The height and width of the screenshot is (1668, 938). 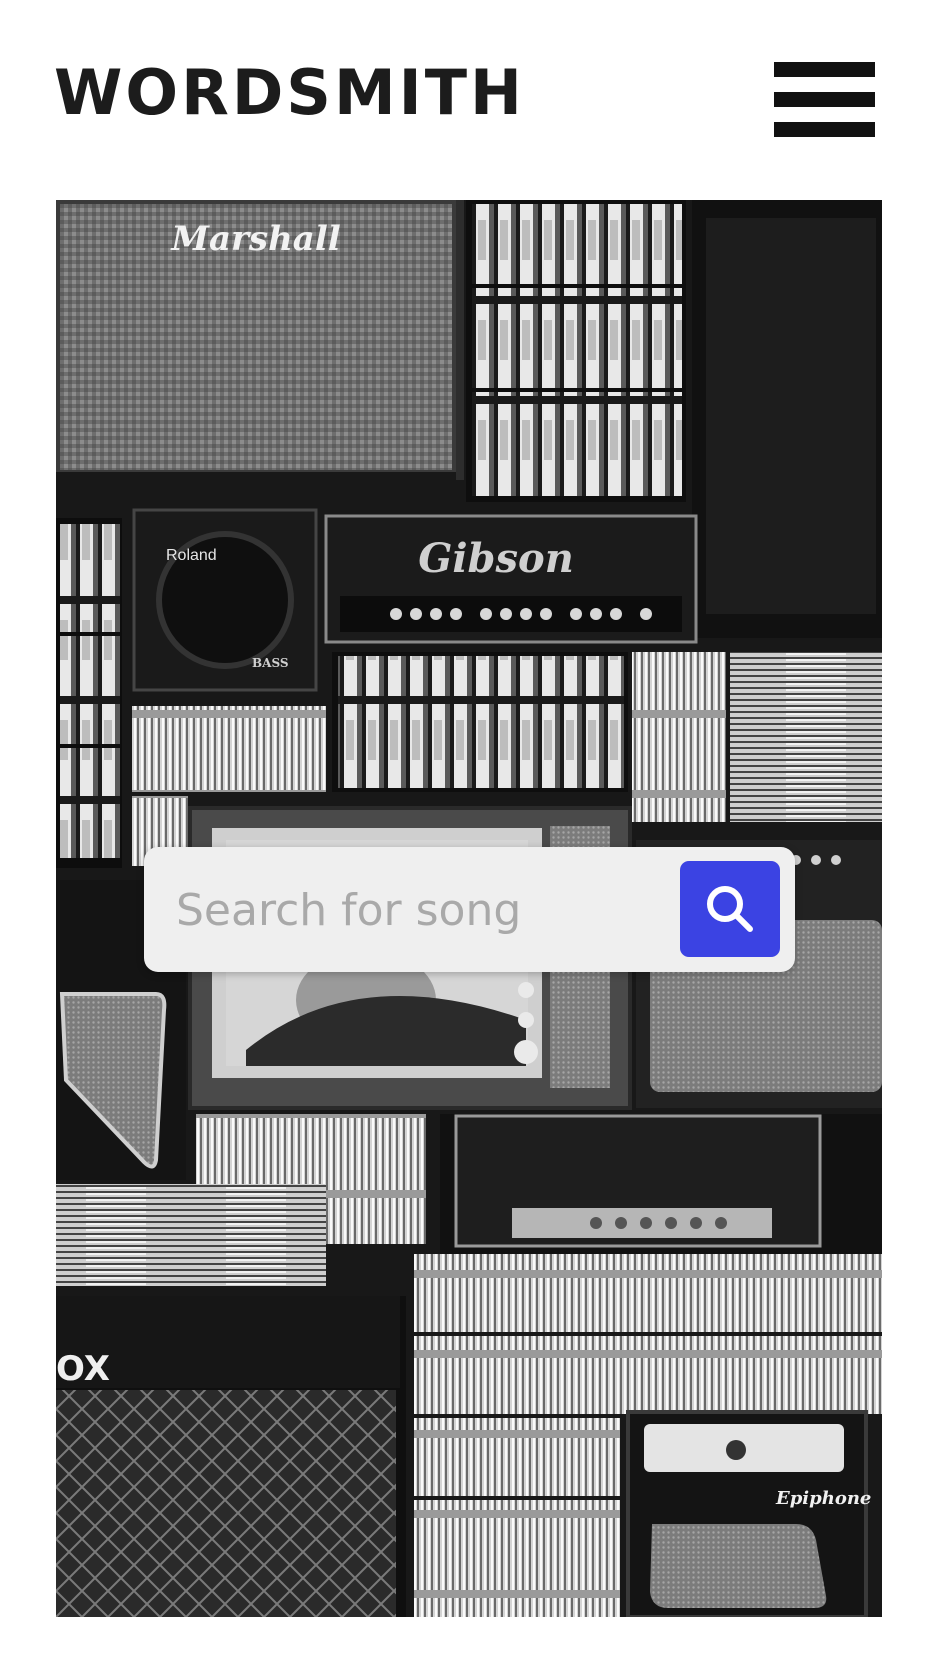 I want to click on search-bar, so click(x=469, y=909).